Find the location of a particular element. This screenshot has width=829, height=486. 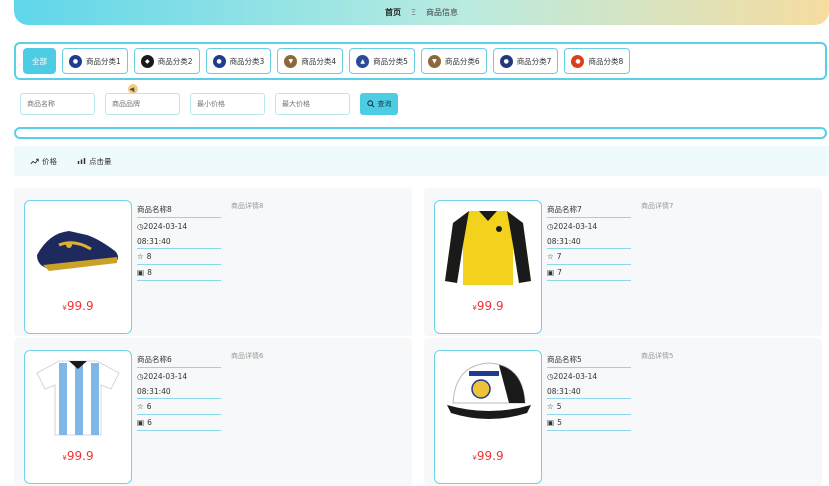

category-label: 商品分类1 is located at coordinates (103, 61).